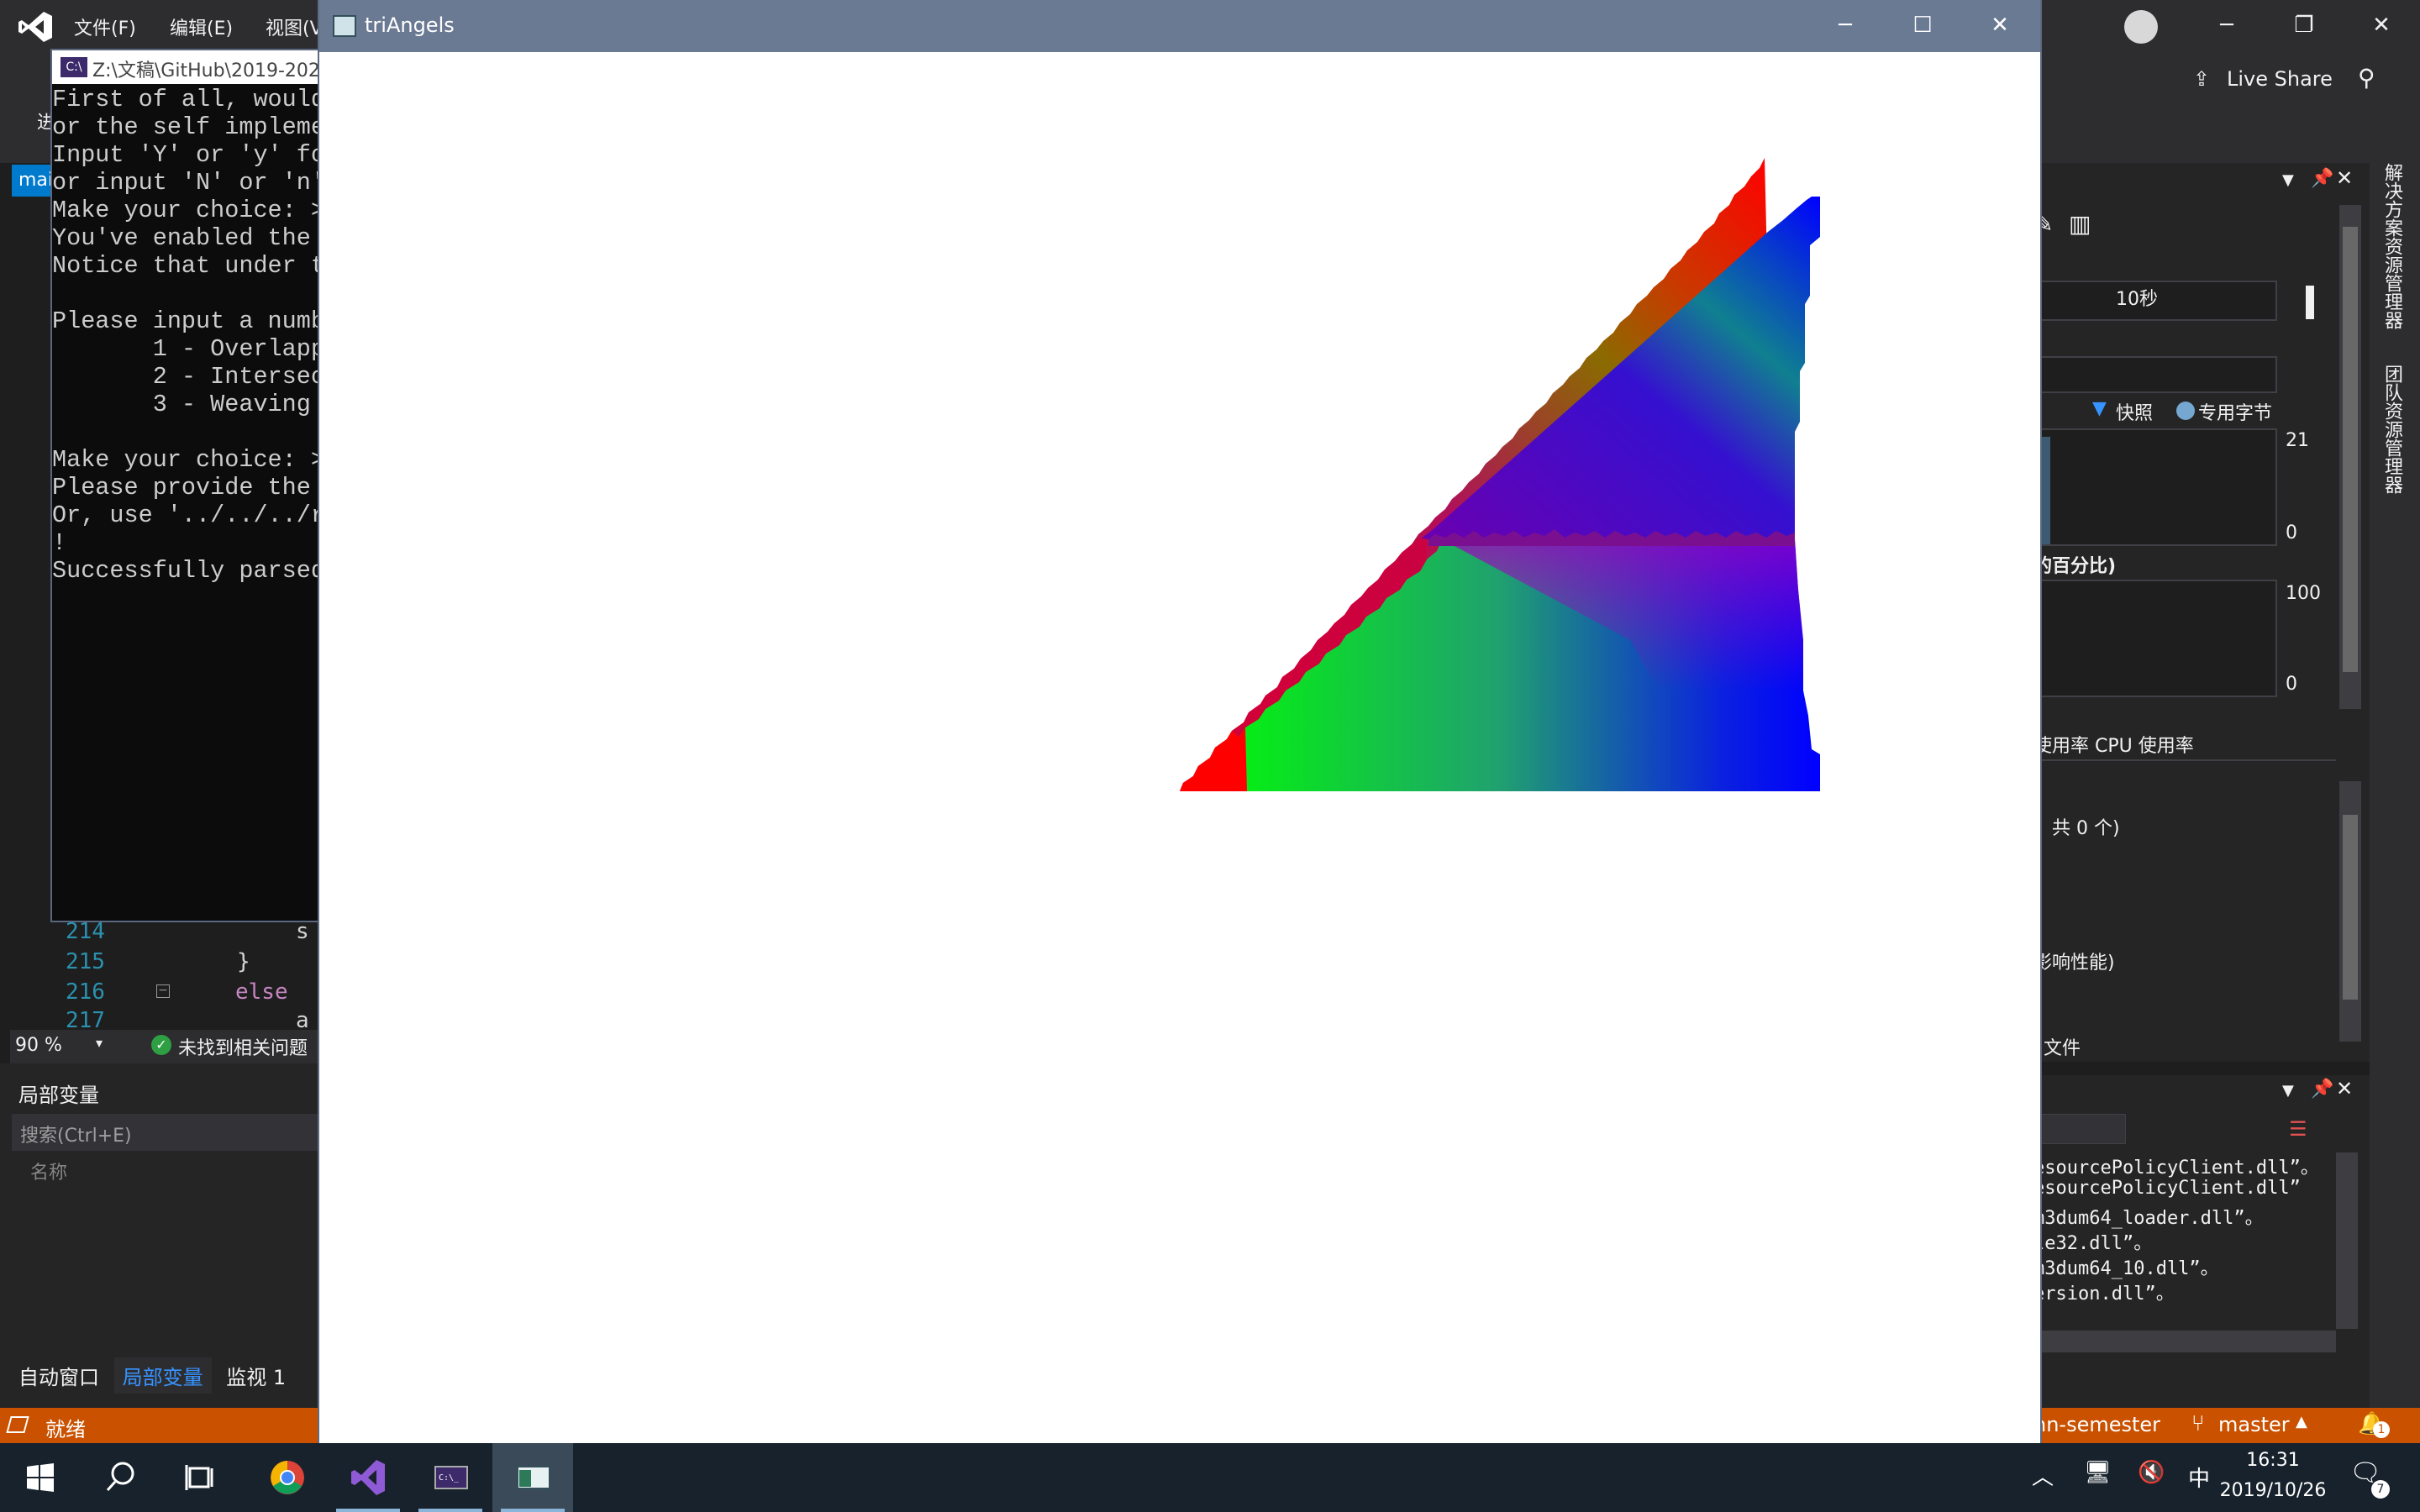 The width and height of the screenshot is (2420, 1512). I want to click on locals-title: 局部变量, so click(58, 1095).